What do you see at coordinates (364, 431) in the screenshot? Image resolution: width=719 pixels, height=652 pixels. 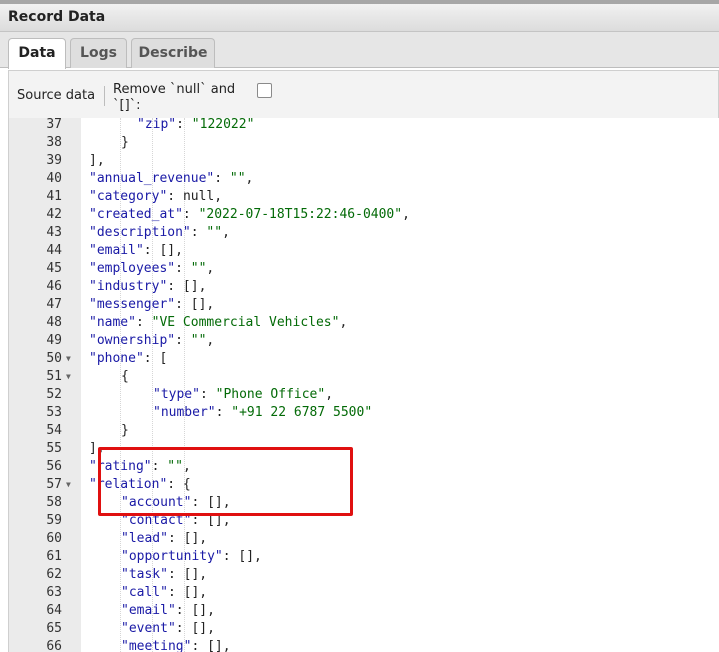 I see `code-line: 54}` at bounding box center [364, 431].